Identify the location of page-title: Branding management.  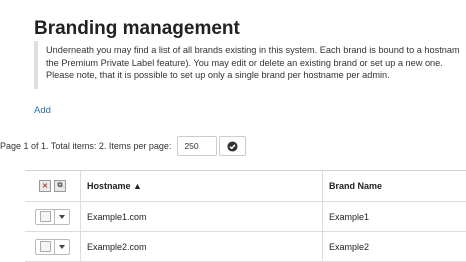
(137, 28).